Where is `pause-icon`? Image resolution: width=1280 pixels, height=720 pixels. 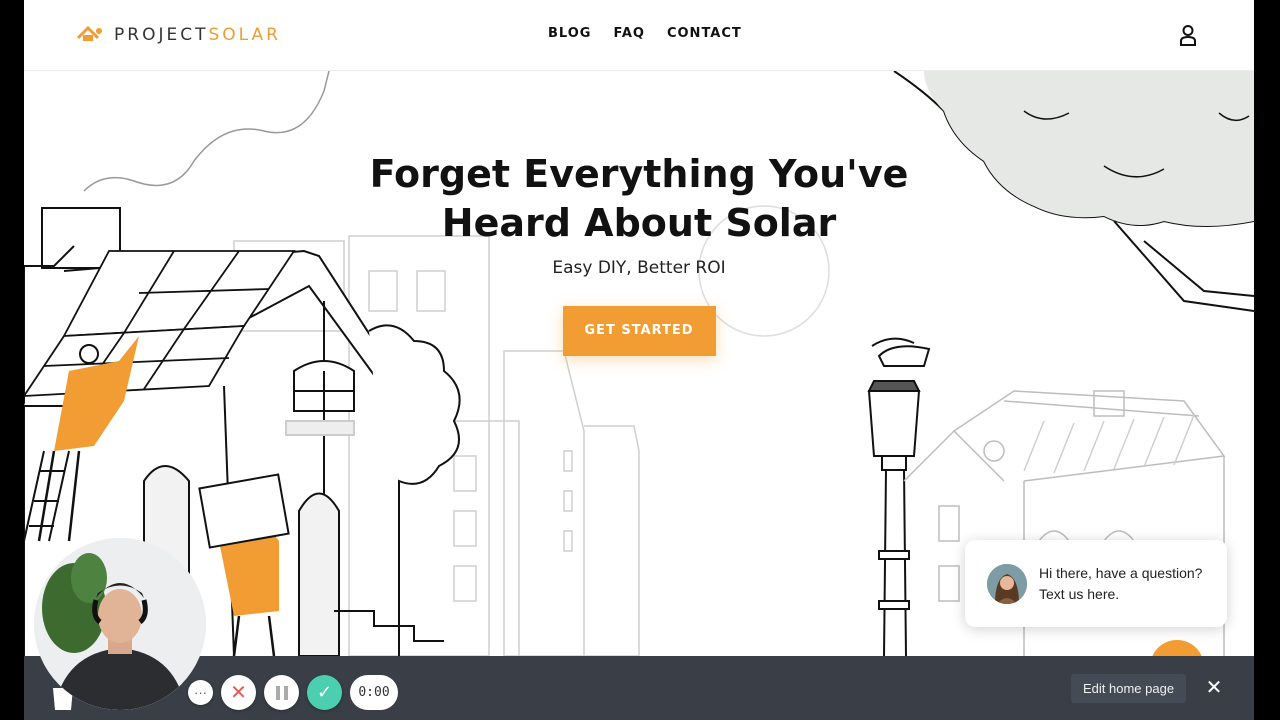
pause-icon is located at coordinates (281, 692).